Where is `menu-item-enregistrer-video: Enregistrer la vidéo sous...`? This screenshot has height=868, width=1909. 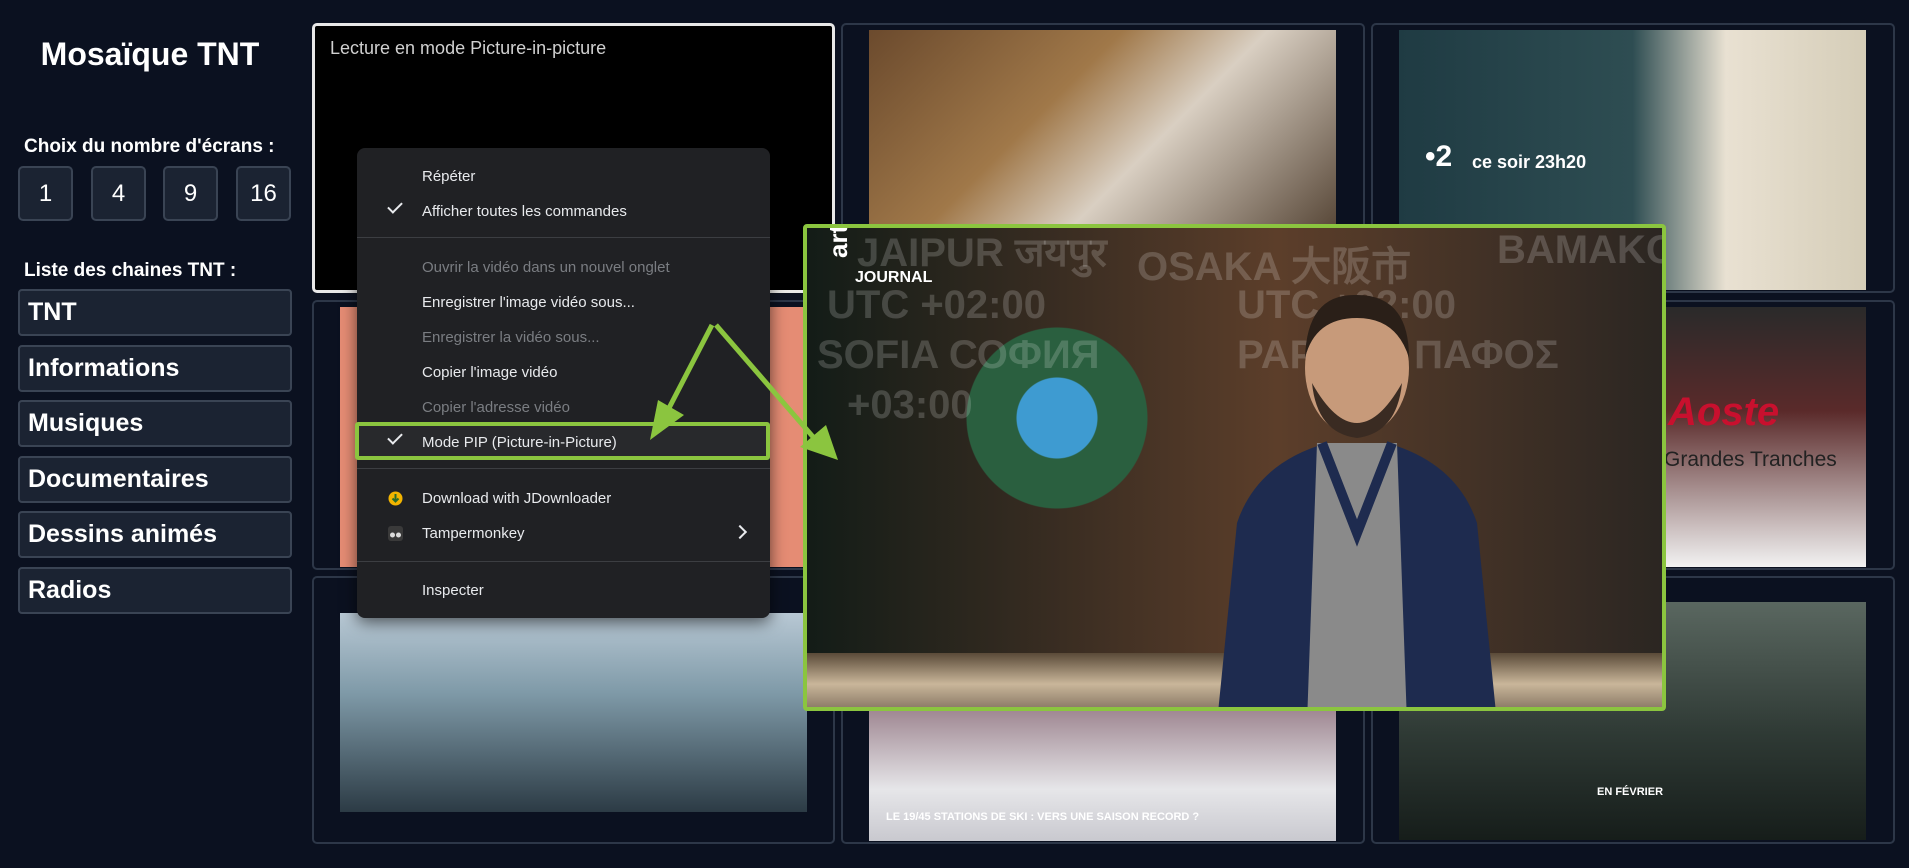
menu-item-enregistrer-video: Enregistrer la vidéo sous... is located at coordinates (563, 337).